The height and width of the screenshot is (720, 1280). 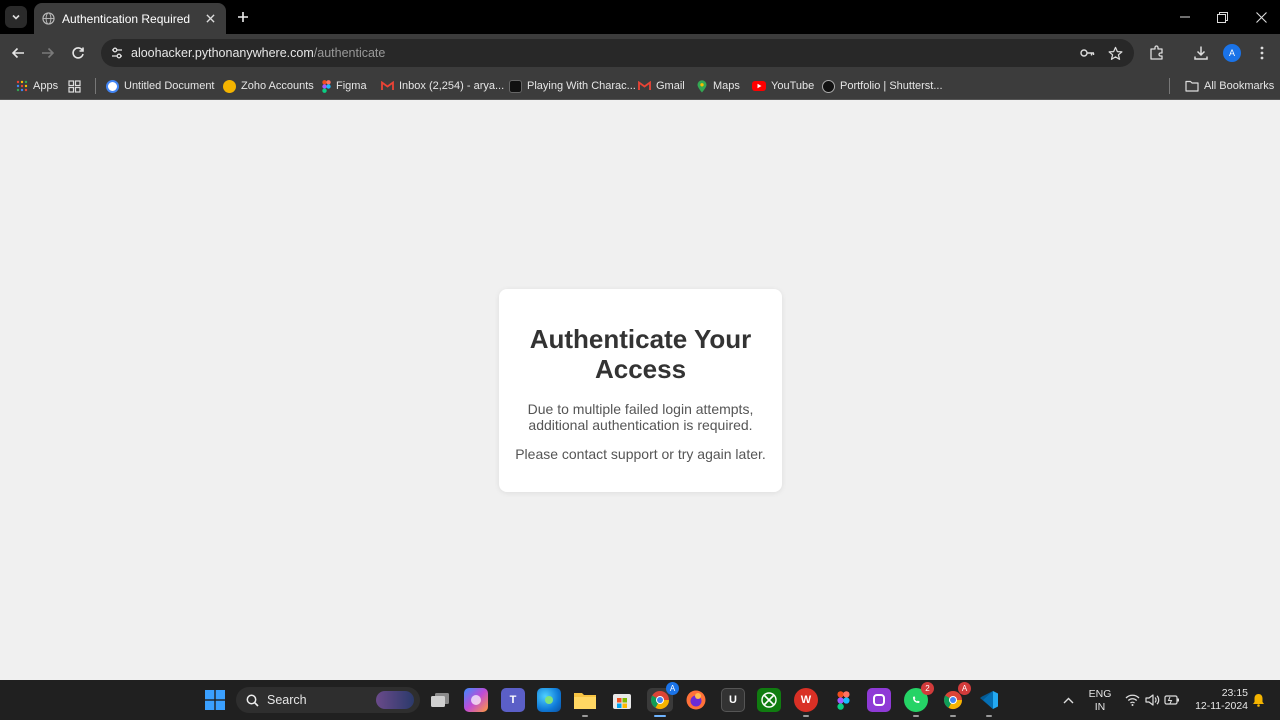 I want to click on site-icon, so click(x=515, y=86).